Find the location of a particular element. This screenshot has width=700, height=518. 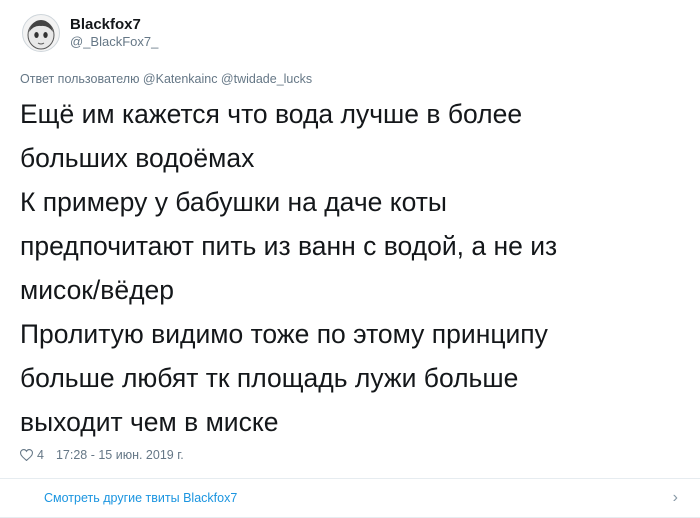

author-handle: @_BlackFox7_ is located at coordinates (114, 42).